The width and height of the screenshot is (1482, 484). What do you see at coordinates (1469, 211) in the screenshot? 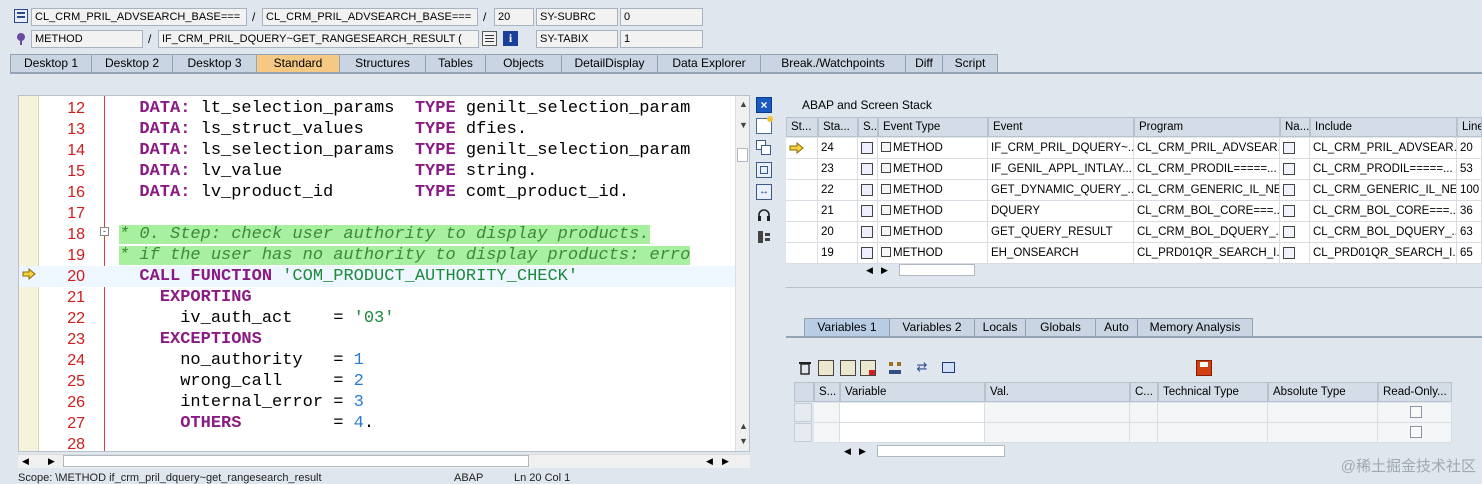
I see `stack-line: 36` at bounding box center [1469, 211].